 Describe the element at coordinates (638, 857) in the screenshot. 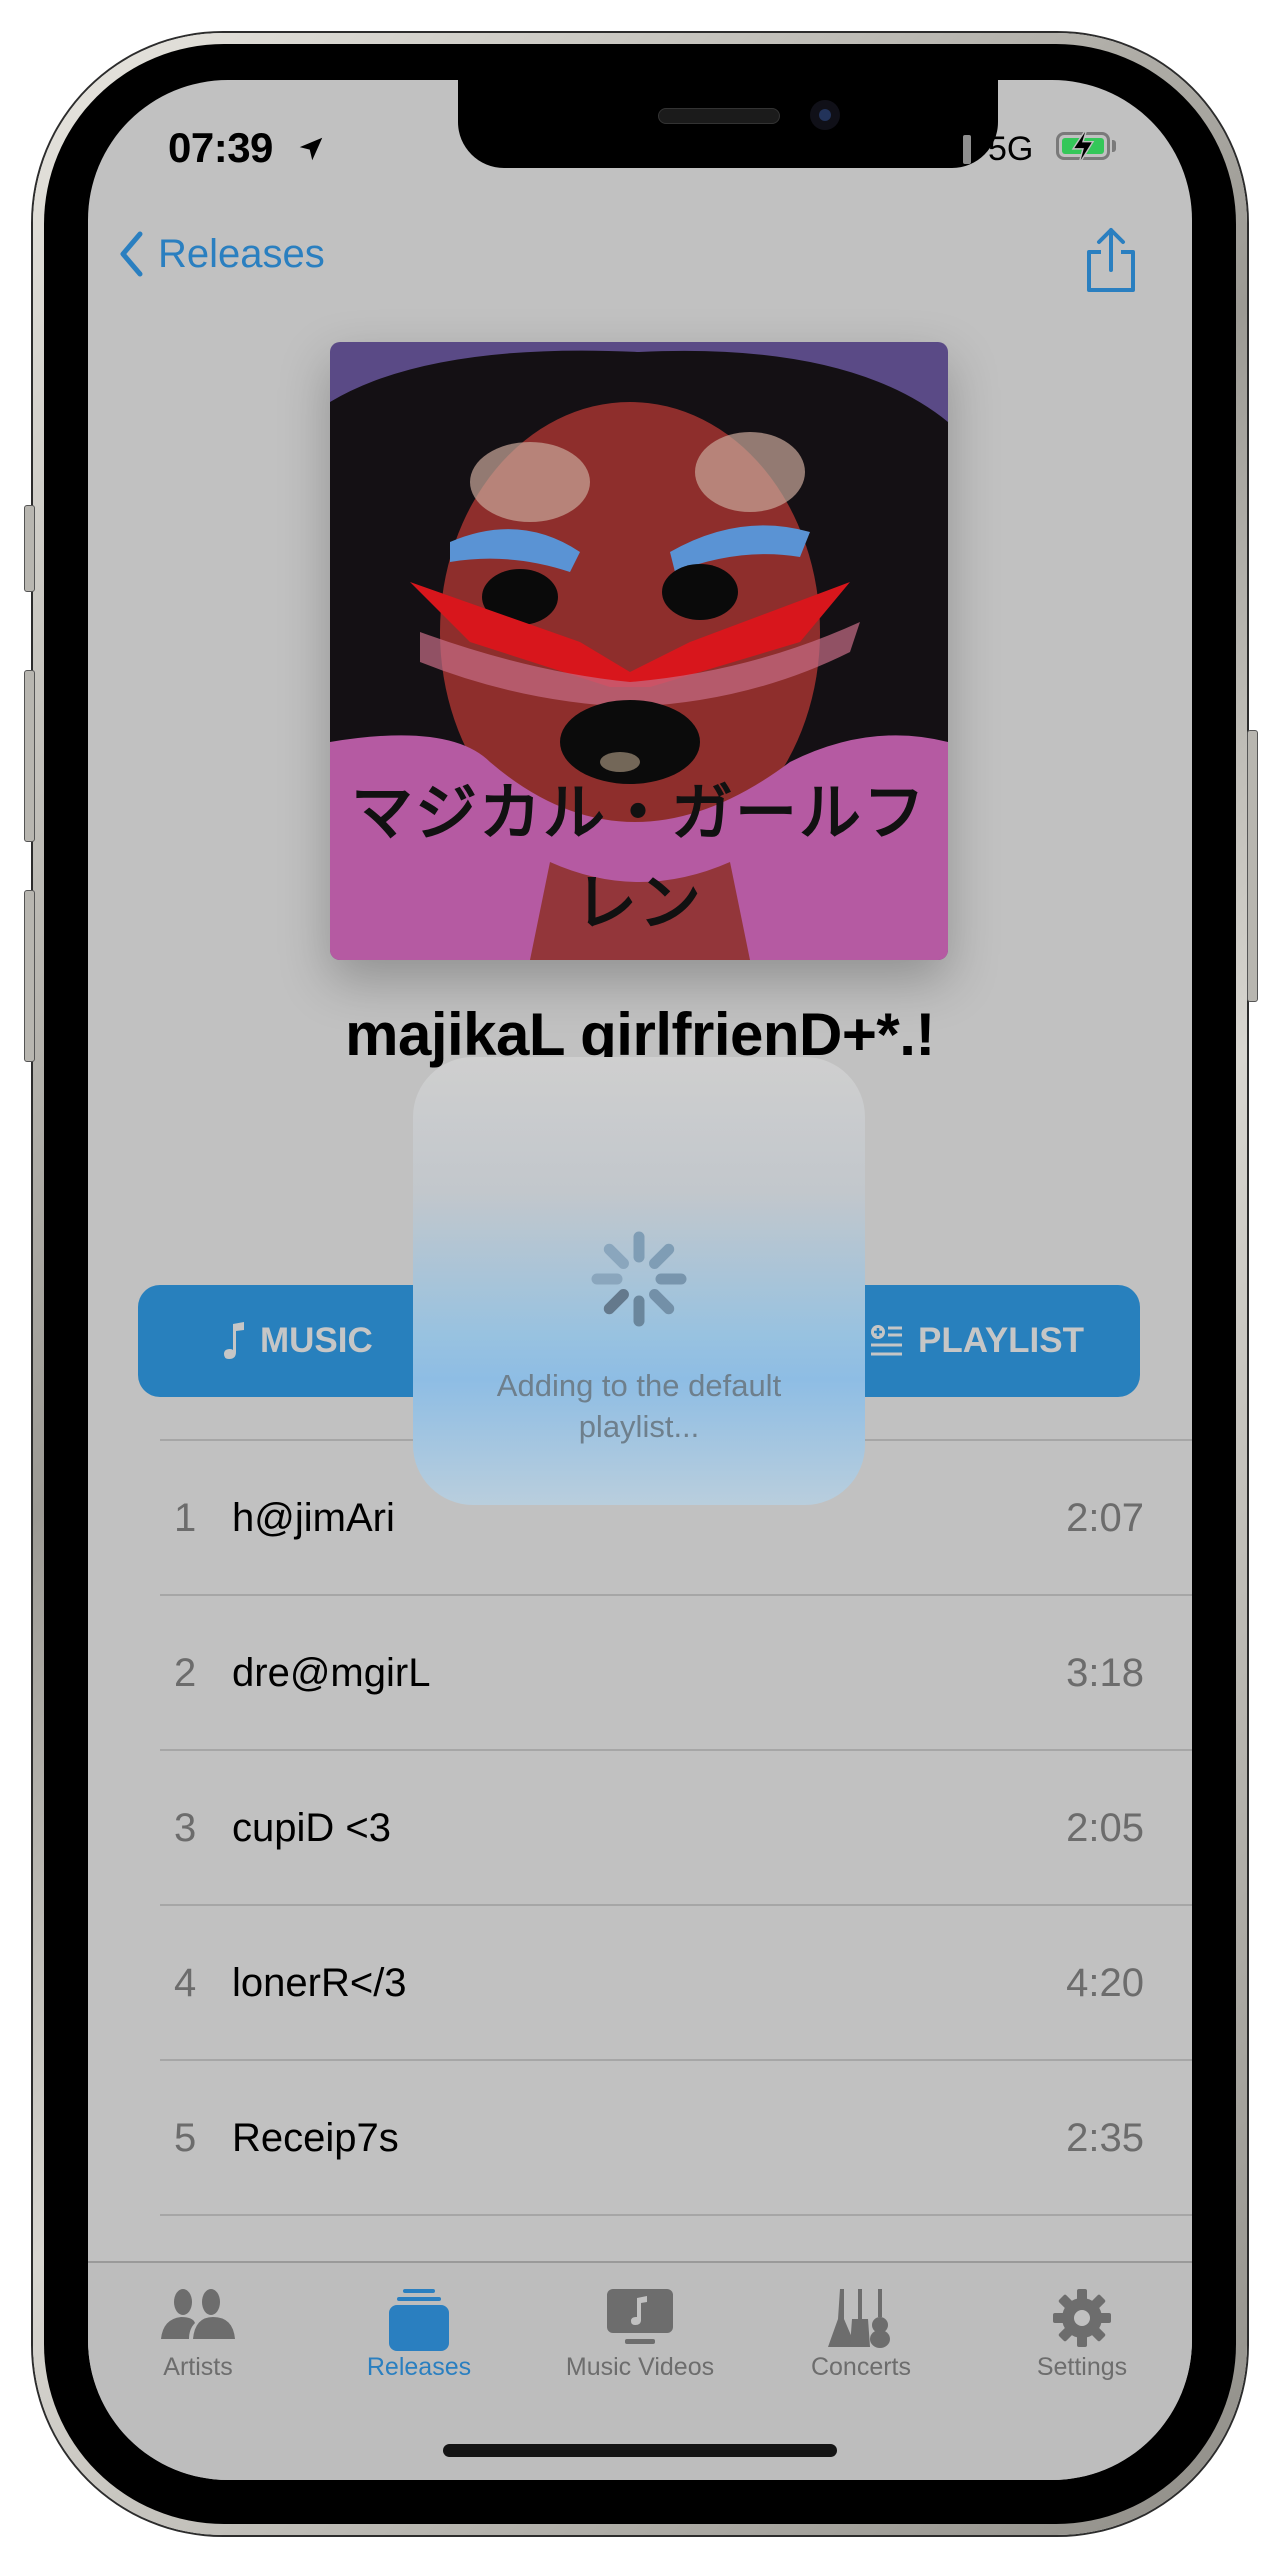

I see `album-artwork-caption: マジカル・ガールフレン` at that location.